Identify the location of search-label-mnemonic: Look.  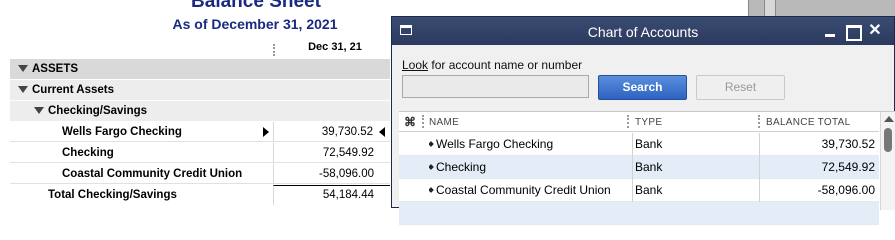
(415, 65).